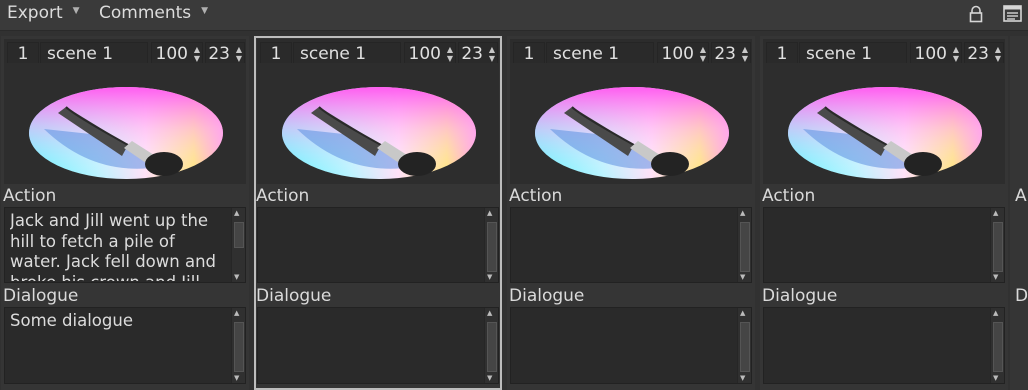  What do you see at coordinates (71, 320) in the screenshot?
I see `dialogue-text: Some dialogue` at bounding box center [71, 320].